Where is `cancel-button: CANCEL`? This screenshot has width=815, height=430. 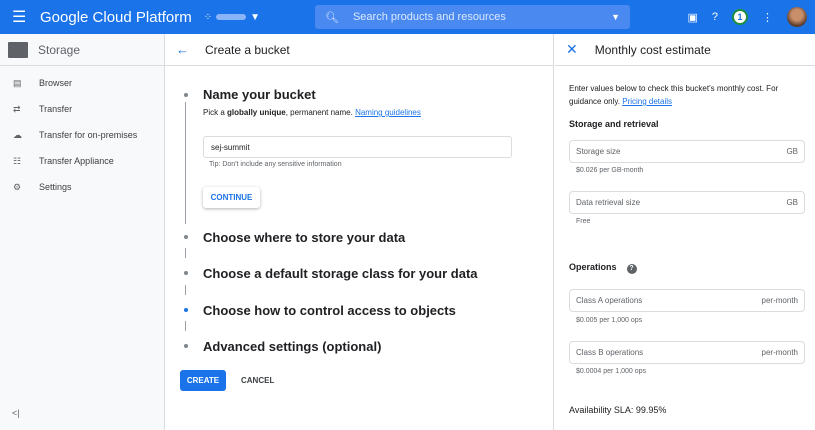
cancel-button: CANCEL is located at coordinates (257, 380).